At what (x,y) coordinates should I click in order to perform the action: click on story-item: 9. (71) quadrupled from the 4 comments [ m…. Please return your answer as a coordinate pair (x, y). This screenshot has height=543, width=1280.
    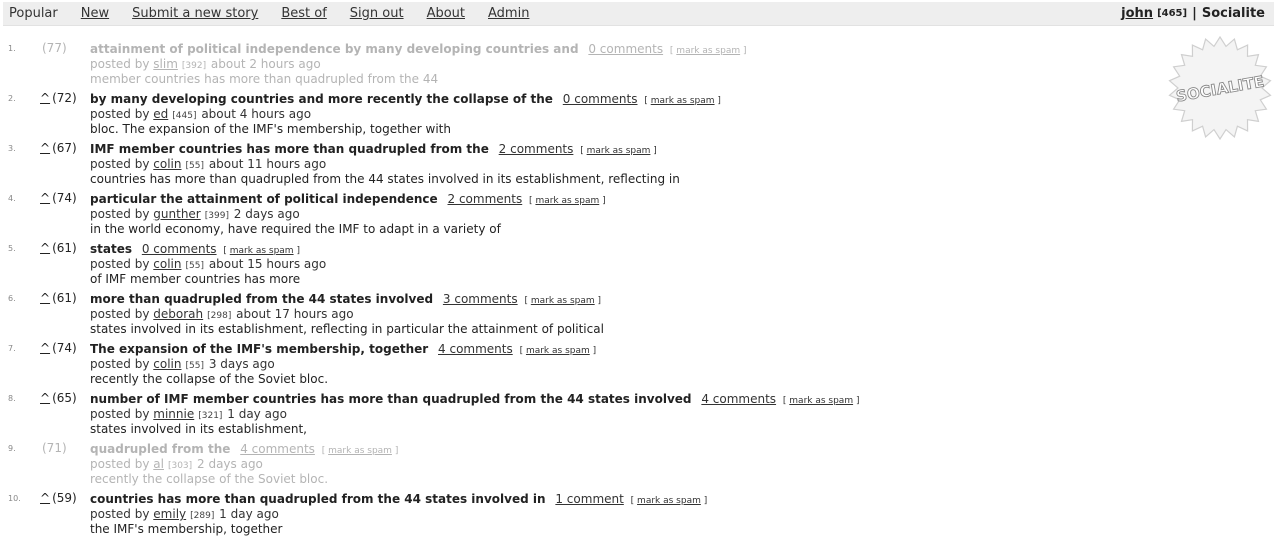
    Looking at the image, I should click on (575, 466).